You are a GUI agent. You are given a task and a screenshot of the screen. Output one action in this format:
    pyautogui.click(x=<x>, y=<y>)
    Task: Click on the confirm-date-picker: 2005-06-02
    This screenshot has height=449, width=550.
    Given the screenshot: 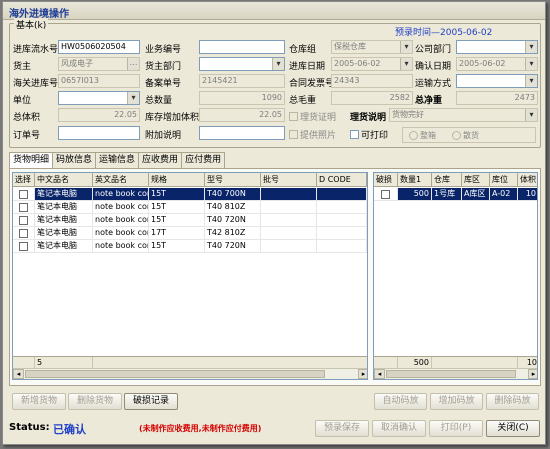 What is the action you would take?
    pyautogui.click(x=497, y=64)
    